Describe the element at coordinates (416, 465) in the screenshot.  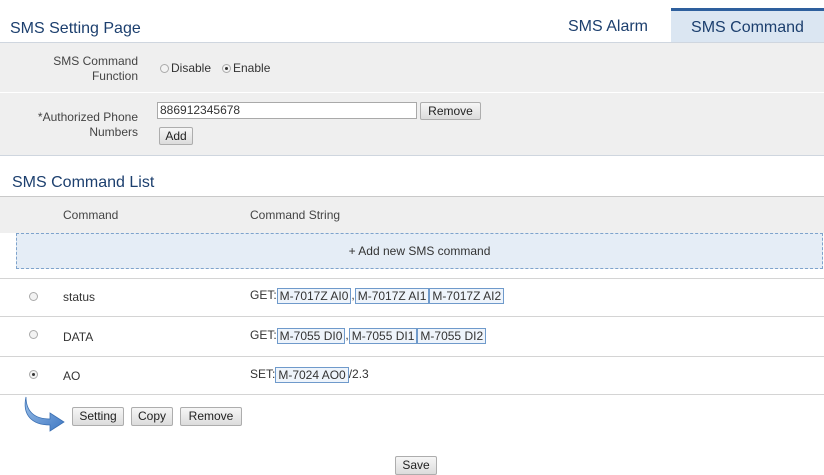
I see `save-button: Save` at that location.